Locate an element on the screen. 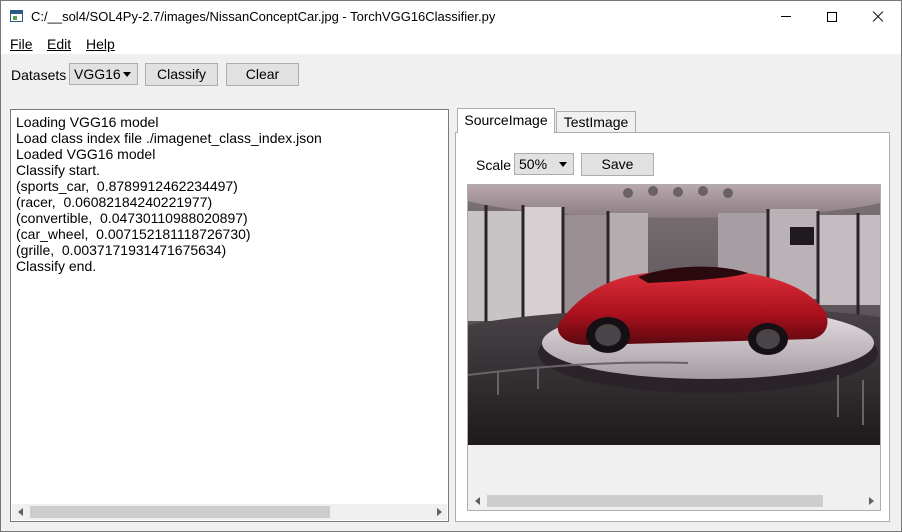 This screenshot has height=532, width=902. close-icon is located at coordinates (878, 17).